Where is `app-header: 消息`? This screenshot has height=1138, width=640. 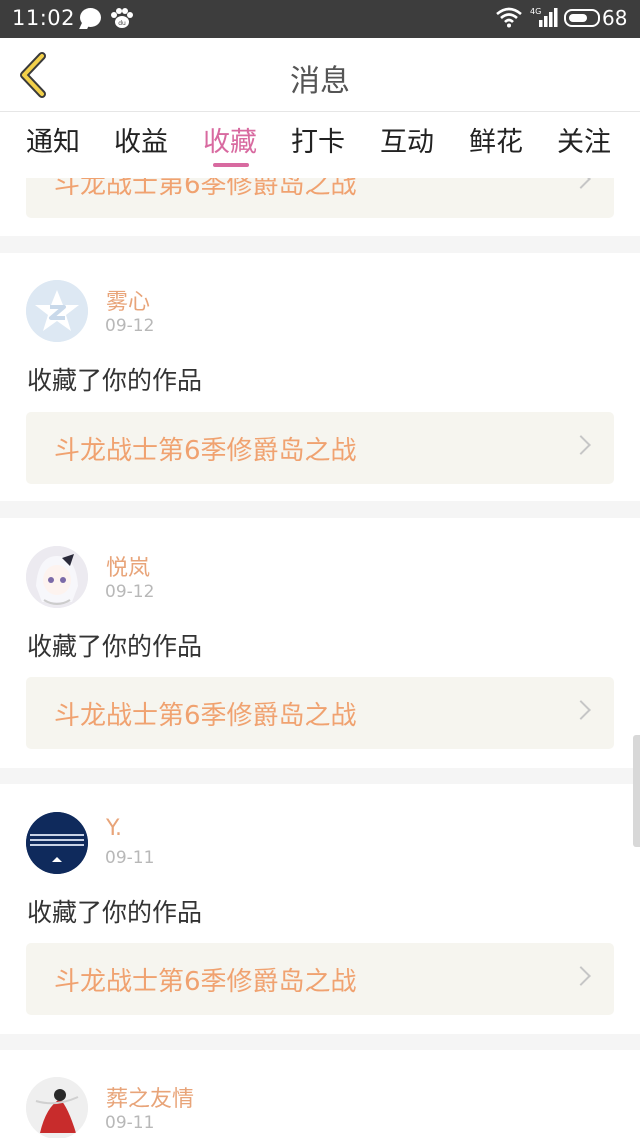 app-header: 消息 is located at coordinates (320, 75).